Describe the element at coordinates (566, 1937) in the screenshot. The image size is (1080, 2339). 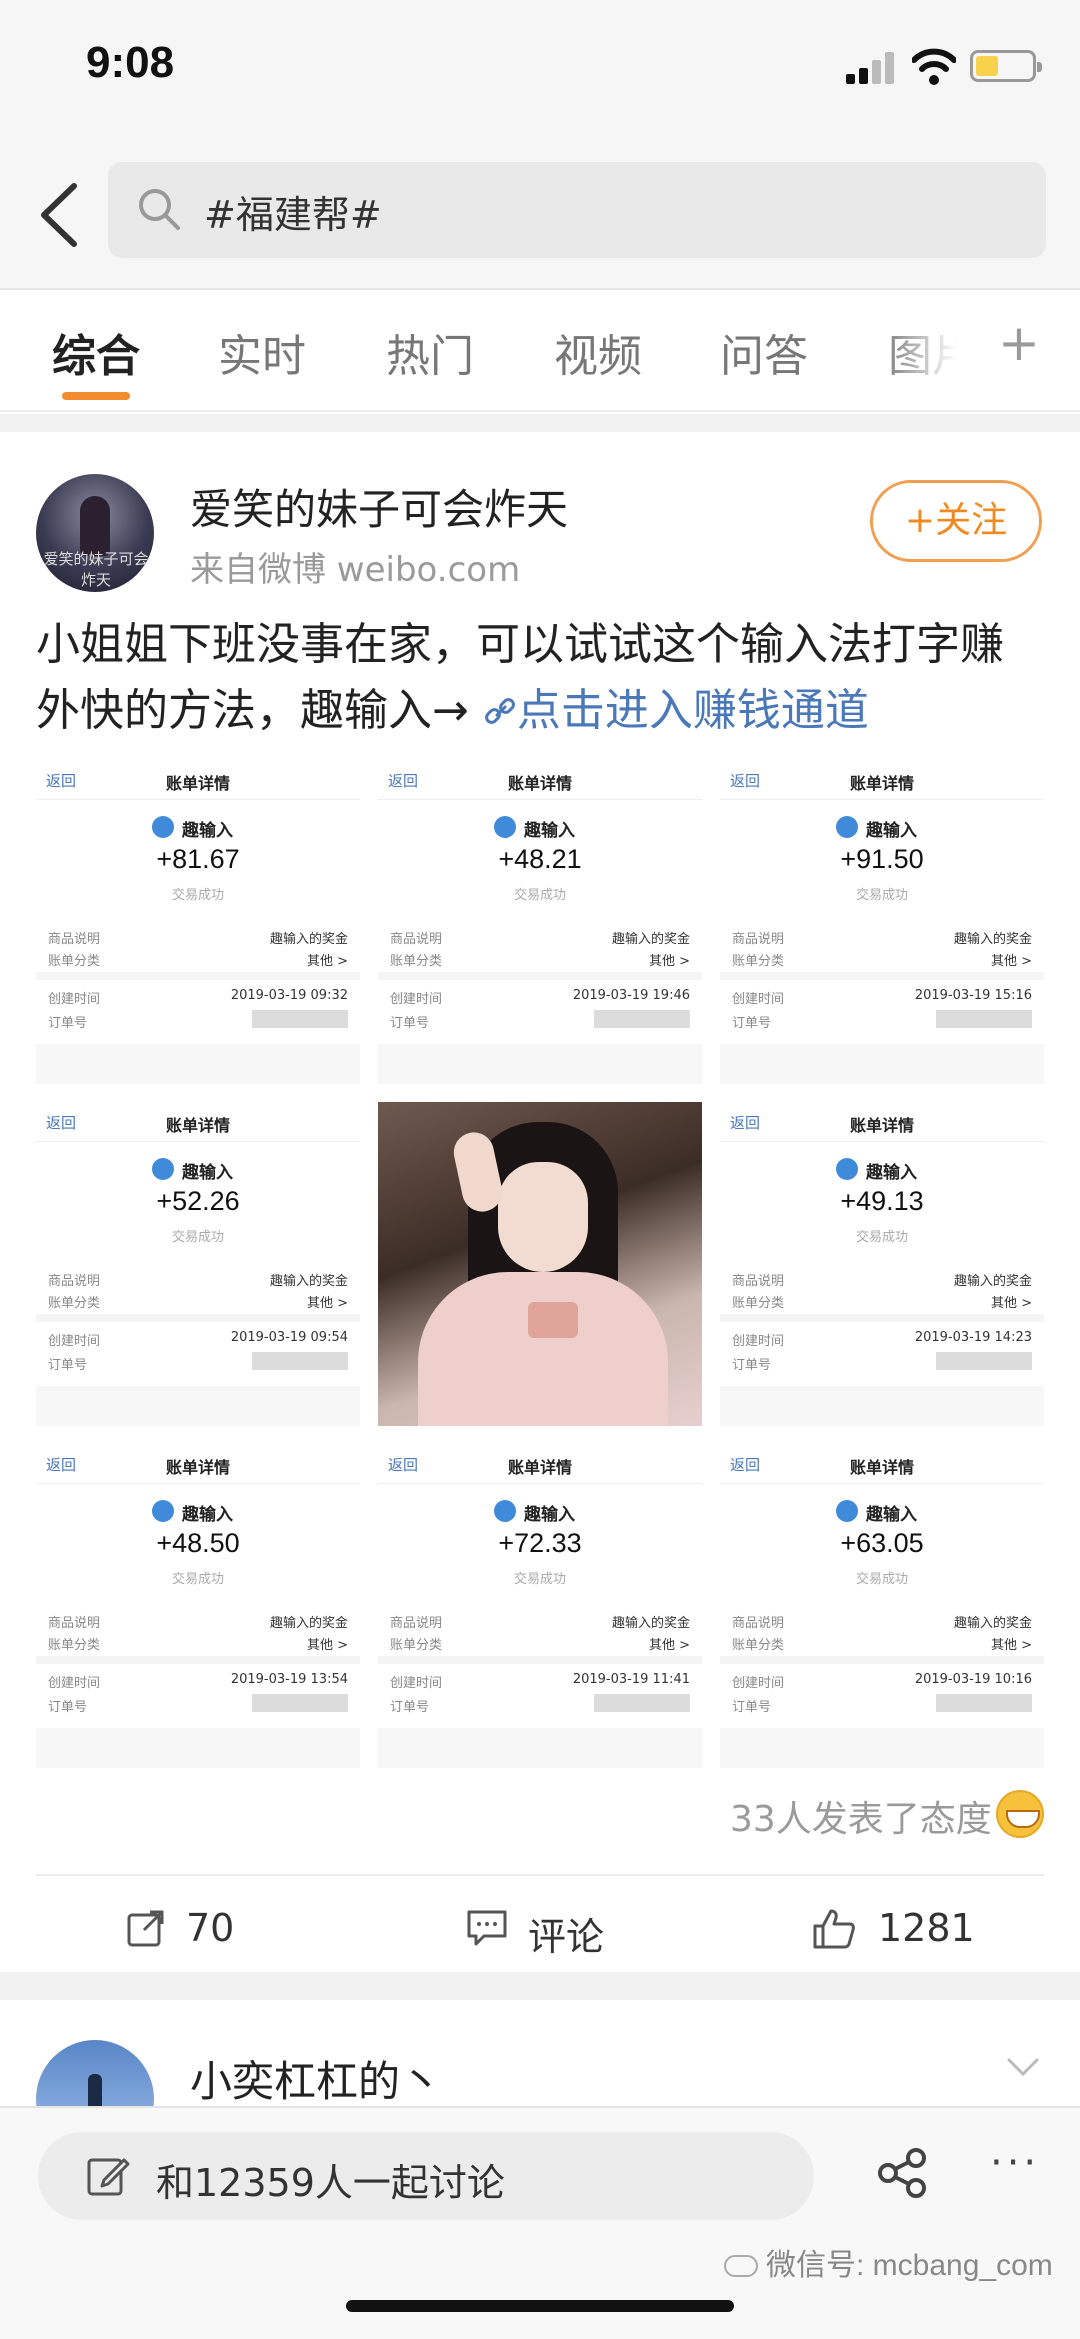
I see `comment-label: 评论` at that location.